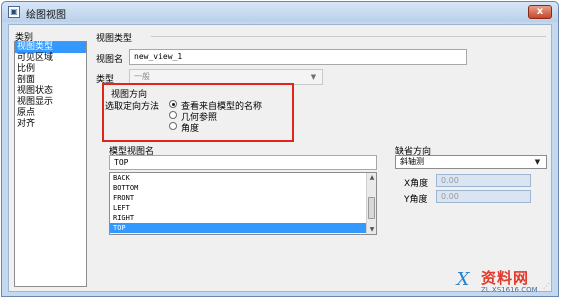 The height and width of the screenshot is (300, 562). What do you see at coordinates (371, 208) in the screenshot?
I see `scroll-thumb` at bounding box center [371, 208].